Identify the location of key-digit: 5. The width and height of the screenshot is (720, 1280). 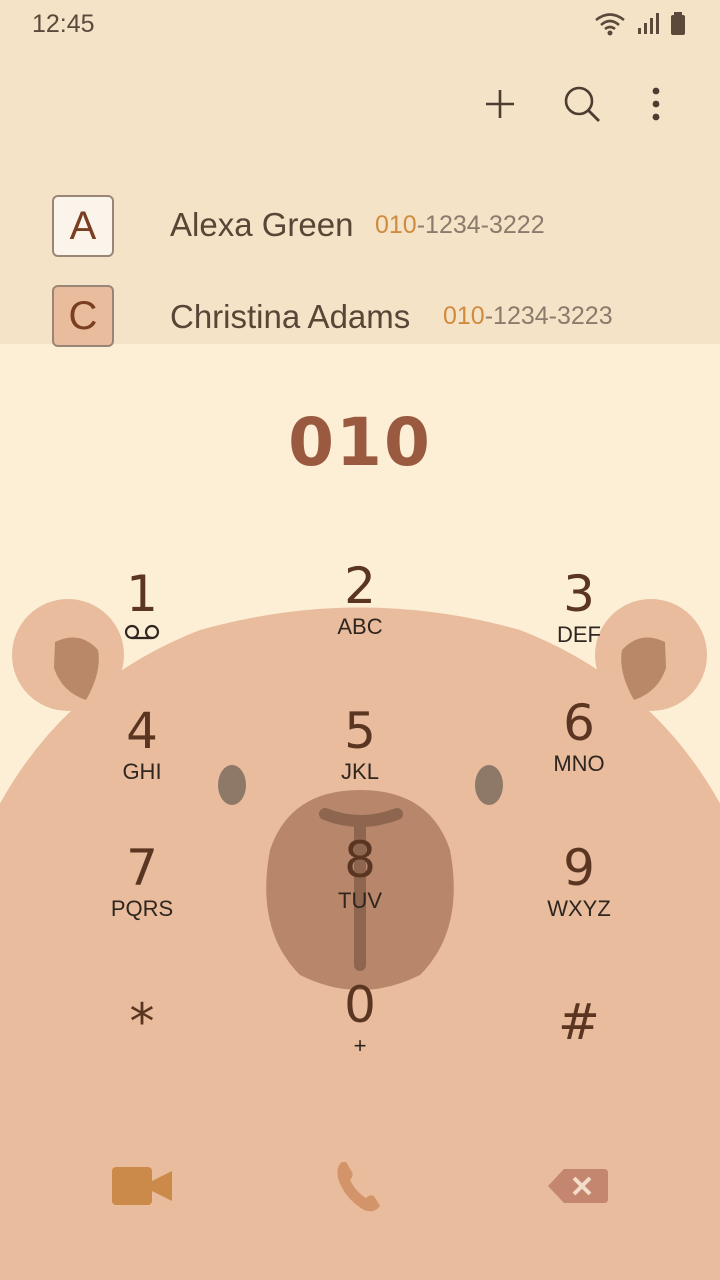
(360, 731).